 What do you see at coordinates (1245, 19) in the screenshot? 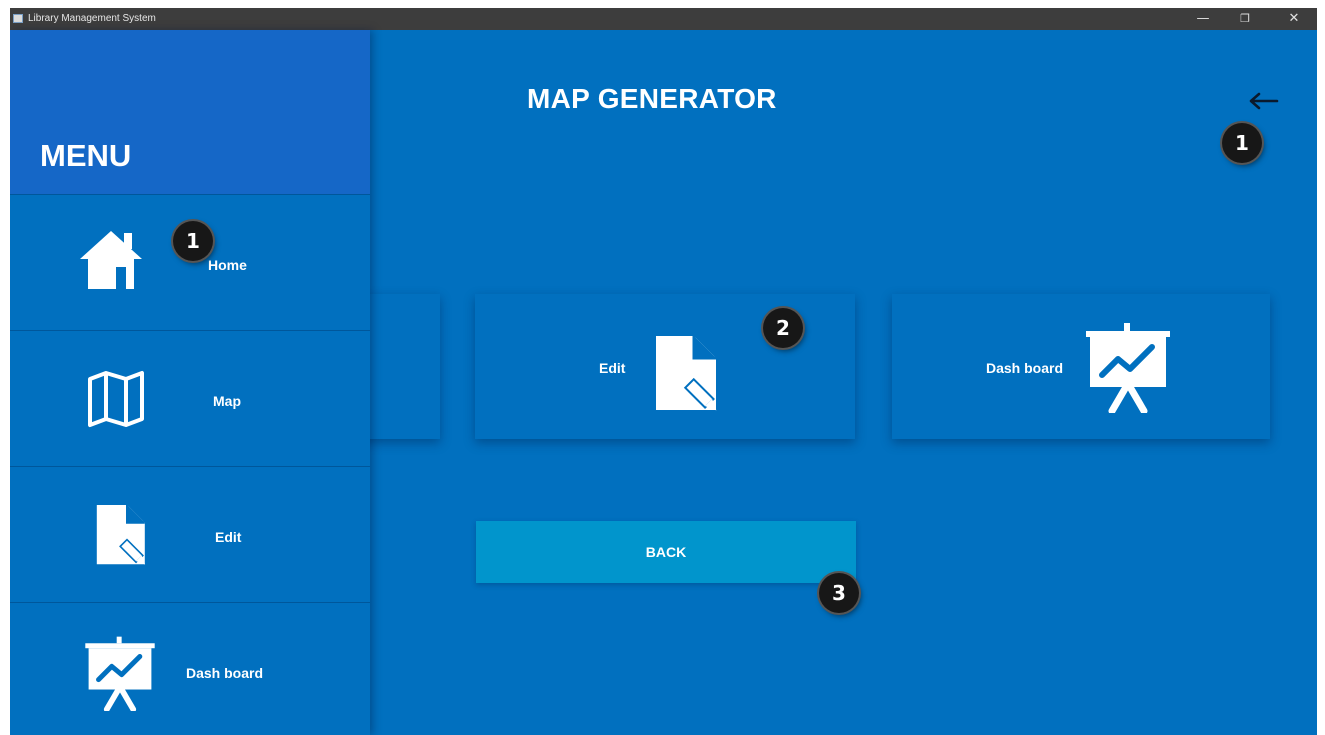
I see `restore-button: ❐` at bounding box center [1245, 19].